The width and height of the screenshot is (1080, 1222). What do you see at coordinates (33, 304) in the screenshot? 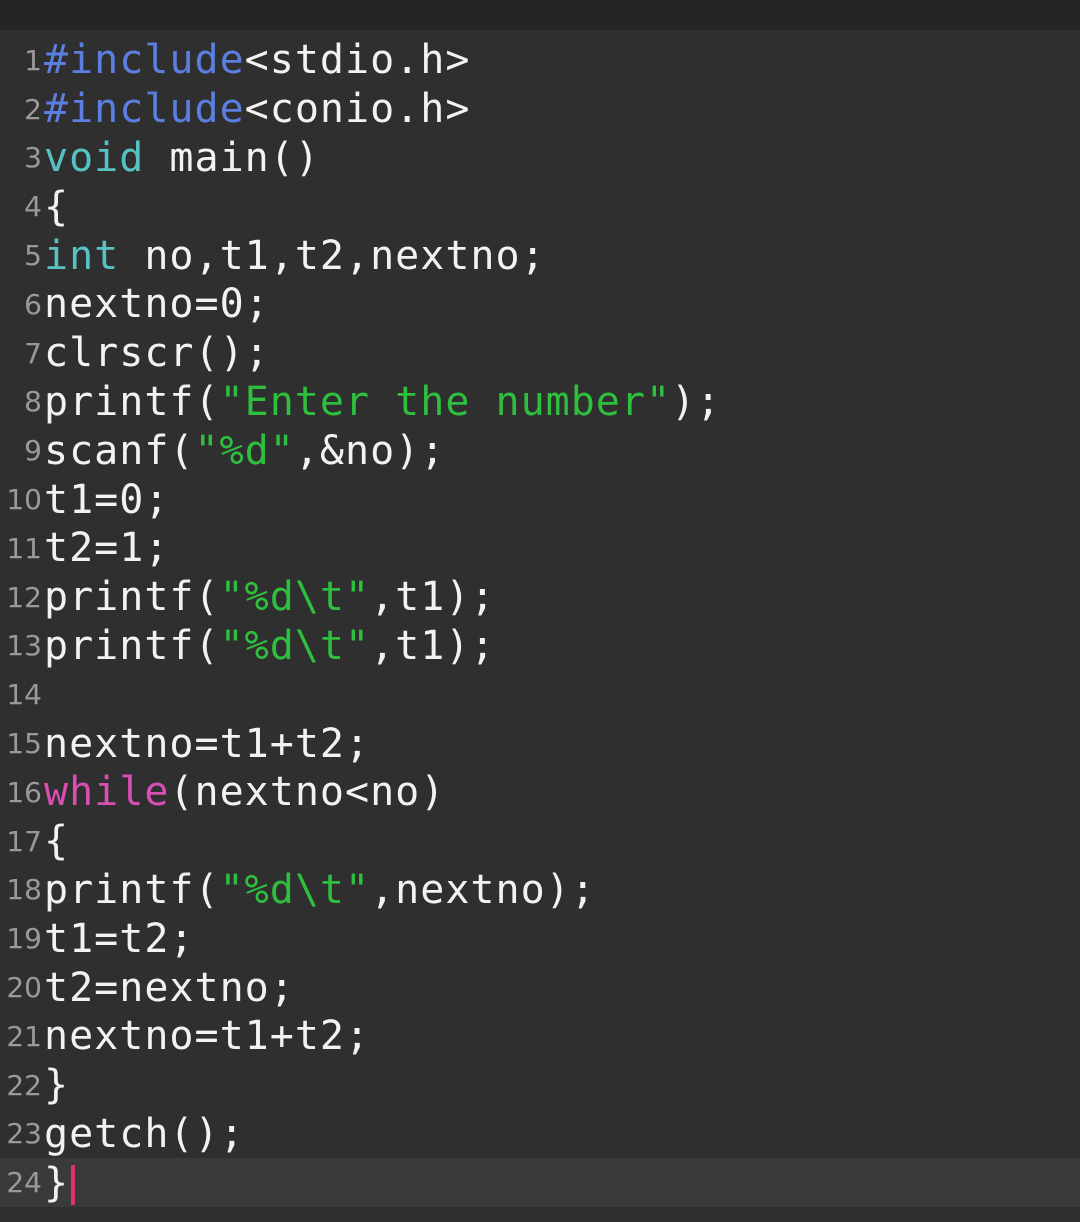
I see `line-number: 6` at bounding box center [33, 304].